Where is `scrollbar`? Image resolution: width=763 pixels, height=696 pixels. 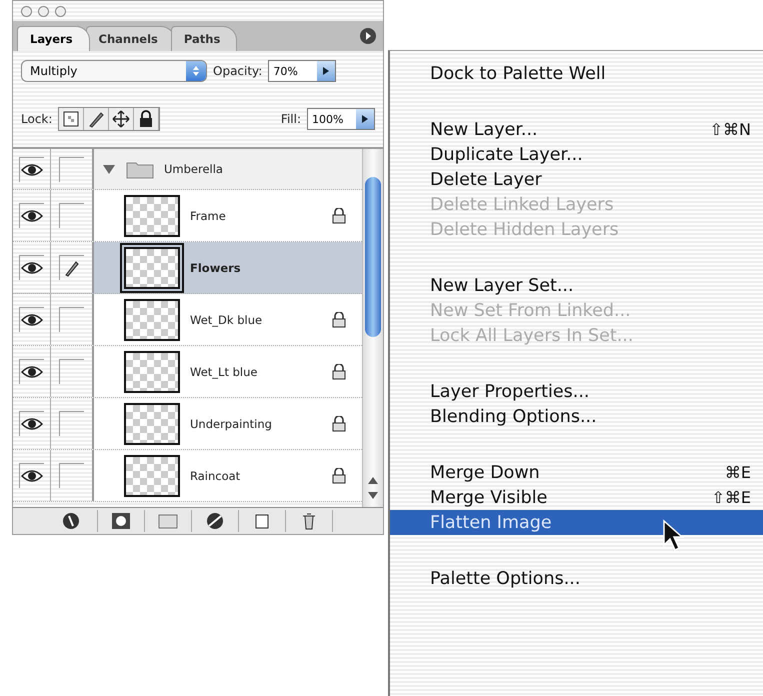 scrollbar is located at coordinates (372, 328).